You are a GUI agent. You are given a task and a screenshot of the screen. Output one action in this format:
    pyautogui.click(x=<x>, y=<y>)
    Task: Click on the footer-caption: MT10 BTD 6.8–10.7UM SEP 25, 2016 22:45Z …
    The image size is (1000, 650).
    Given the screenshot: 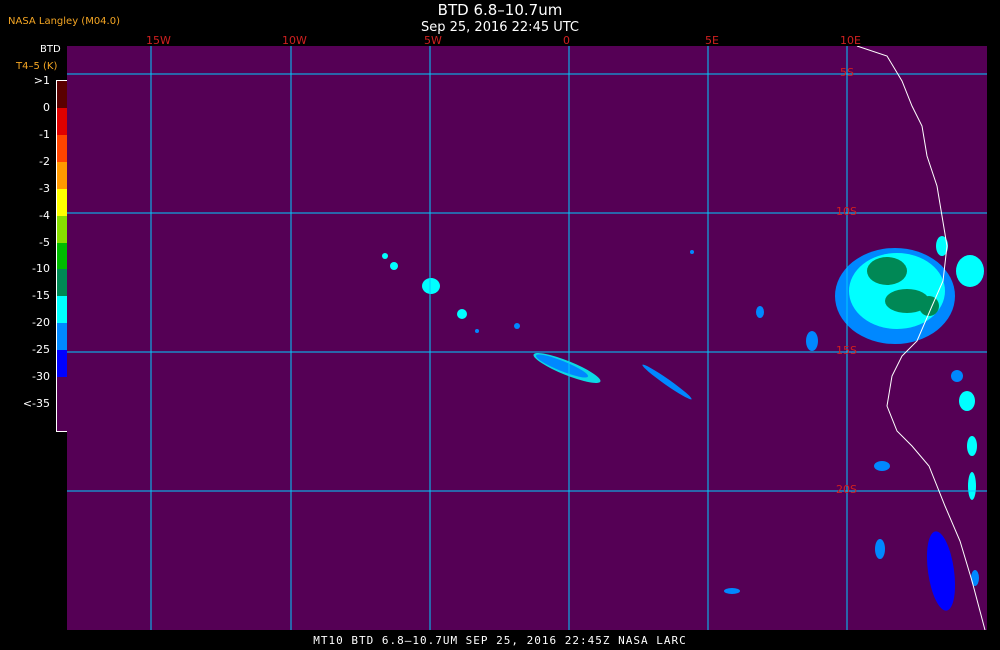 What is the action you would take?
    pyautogui.click(x=500, y=640)
    